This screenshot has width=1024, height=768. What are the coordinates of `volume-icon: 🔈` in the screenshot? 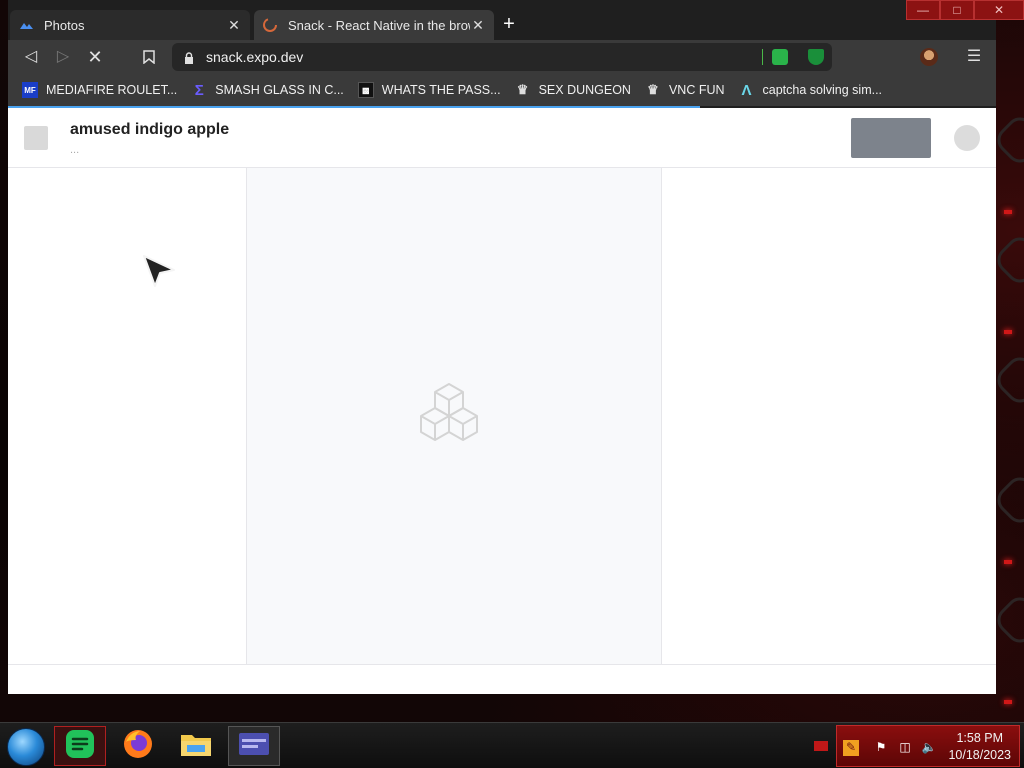 It's located at (929, 748).